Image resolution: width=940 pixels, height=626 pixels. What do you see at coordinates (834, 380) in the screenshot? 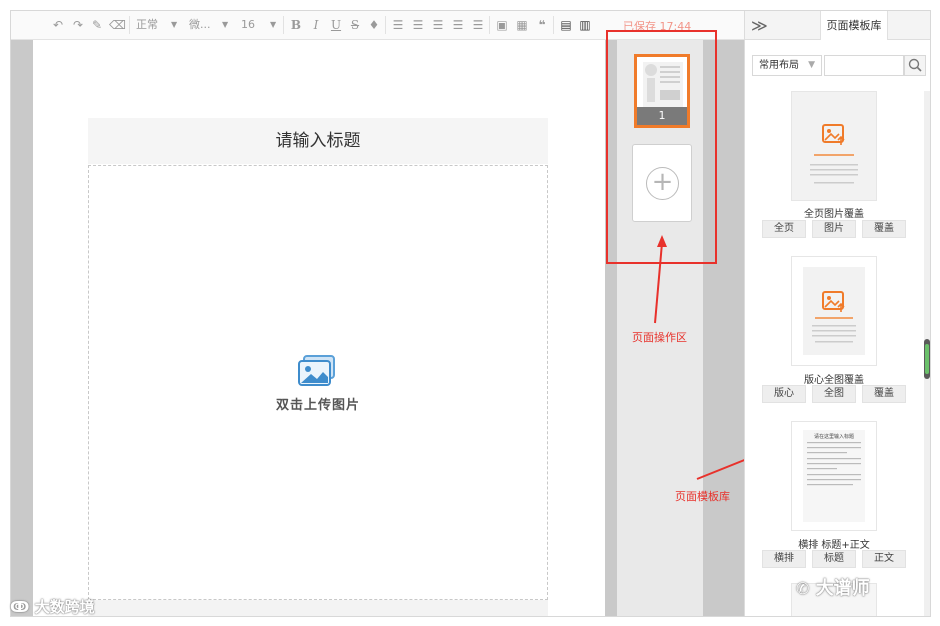
I see `template-name: 版心全图覆盖` at bounding box center [834, 380].